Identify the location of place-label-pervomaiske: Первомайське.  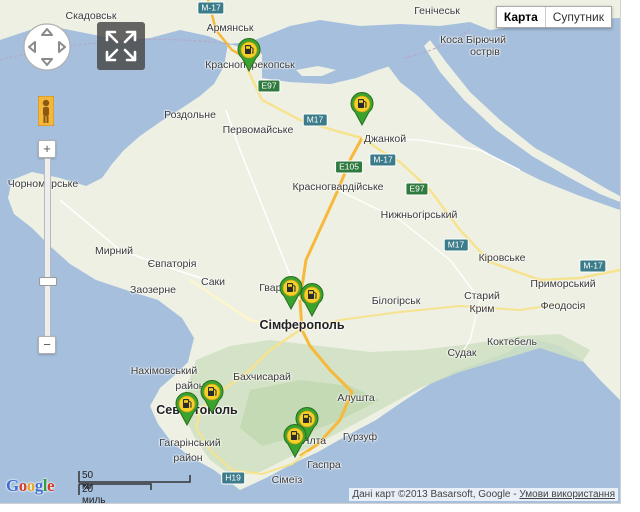
(258, 130).